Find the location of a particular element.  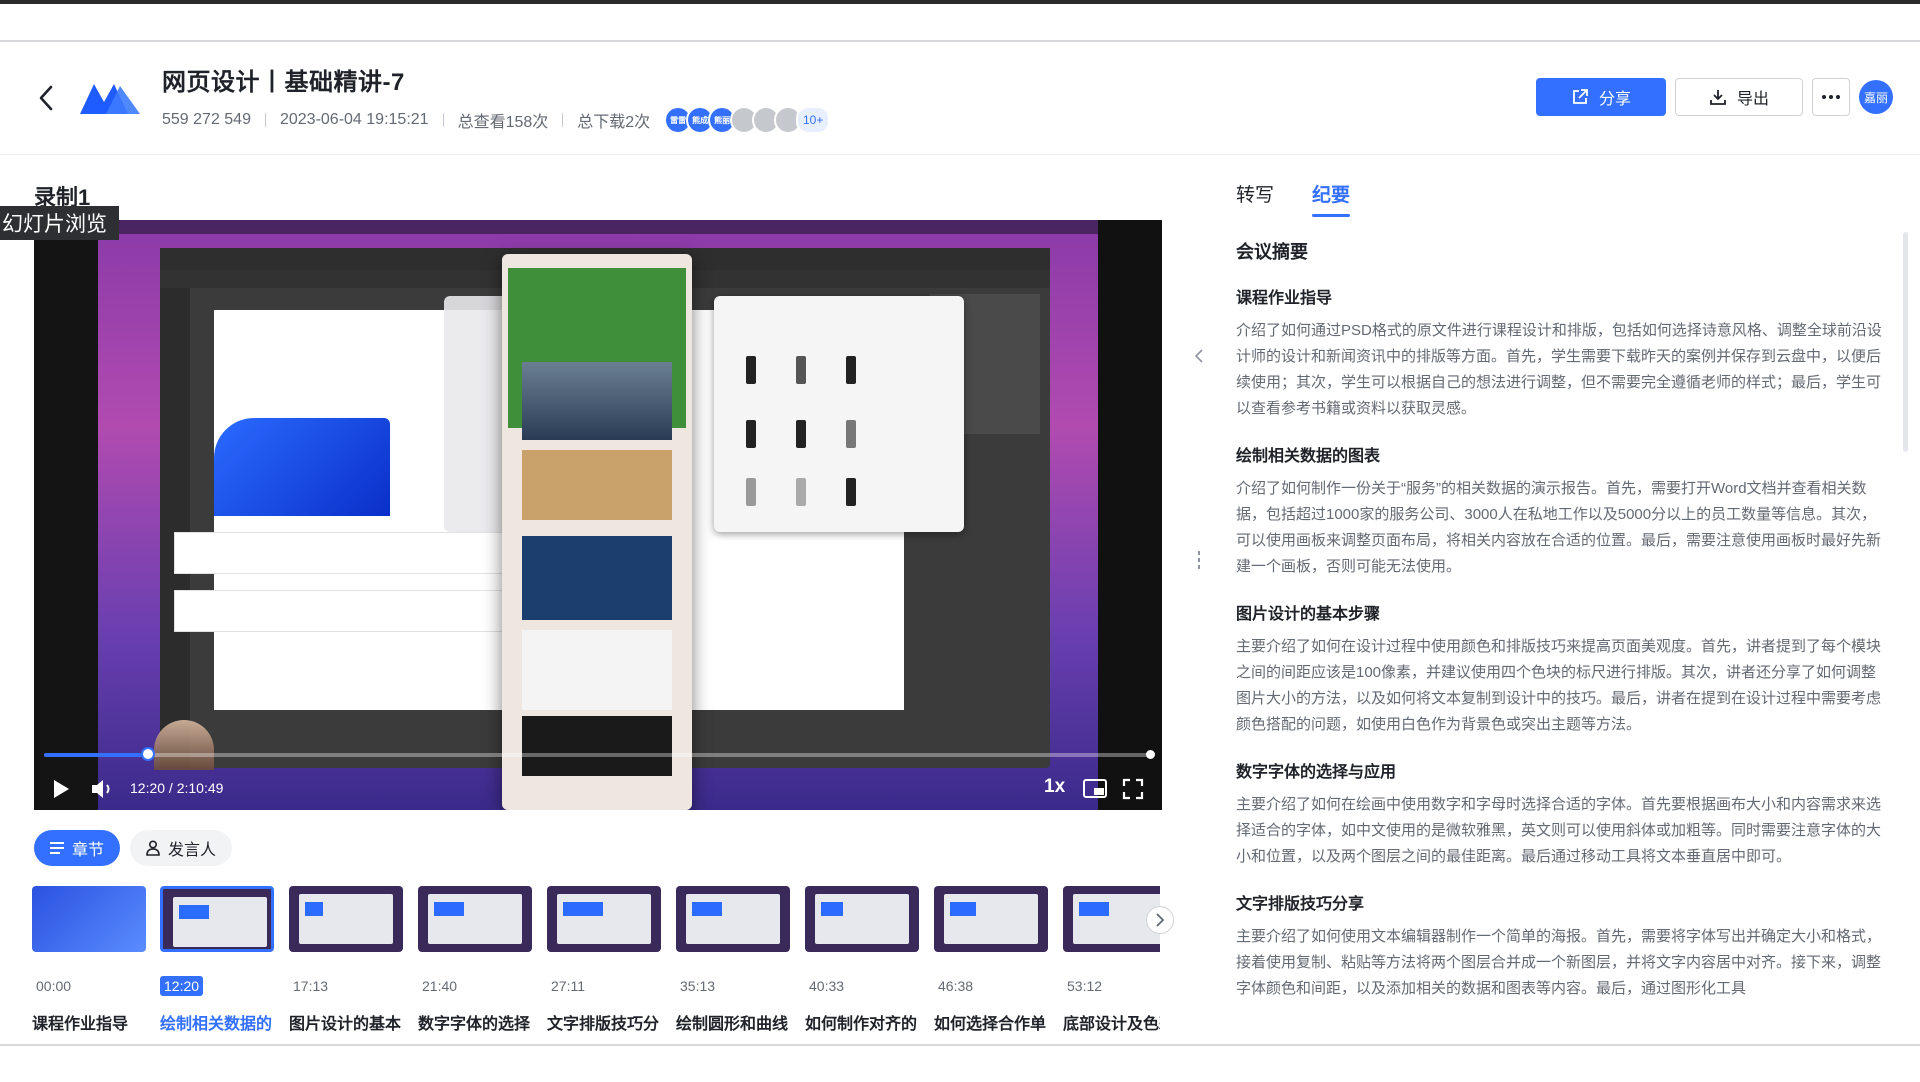

chapter-item: 21:40 数字字体的选择 is located at coordinates (475, 960).